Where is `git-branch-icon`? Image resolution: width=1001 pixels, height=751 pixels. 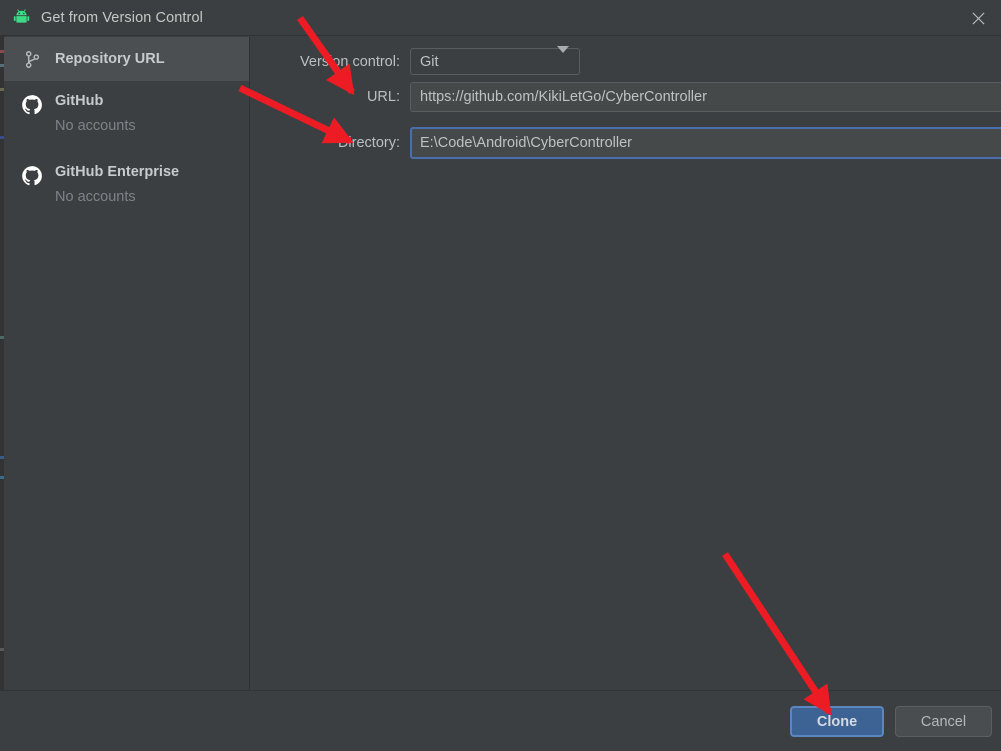 git-branch-icon is located at coordinates (32, 59).